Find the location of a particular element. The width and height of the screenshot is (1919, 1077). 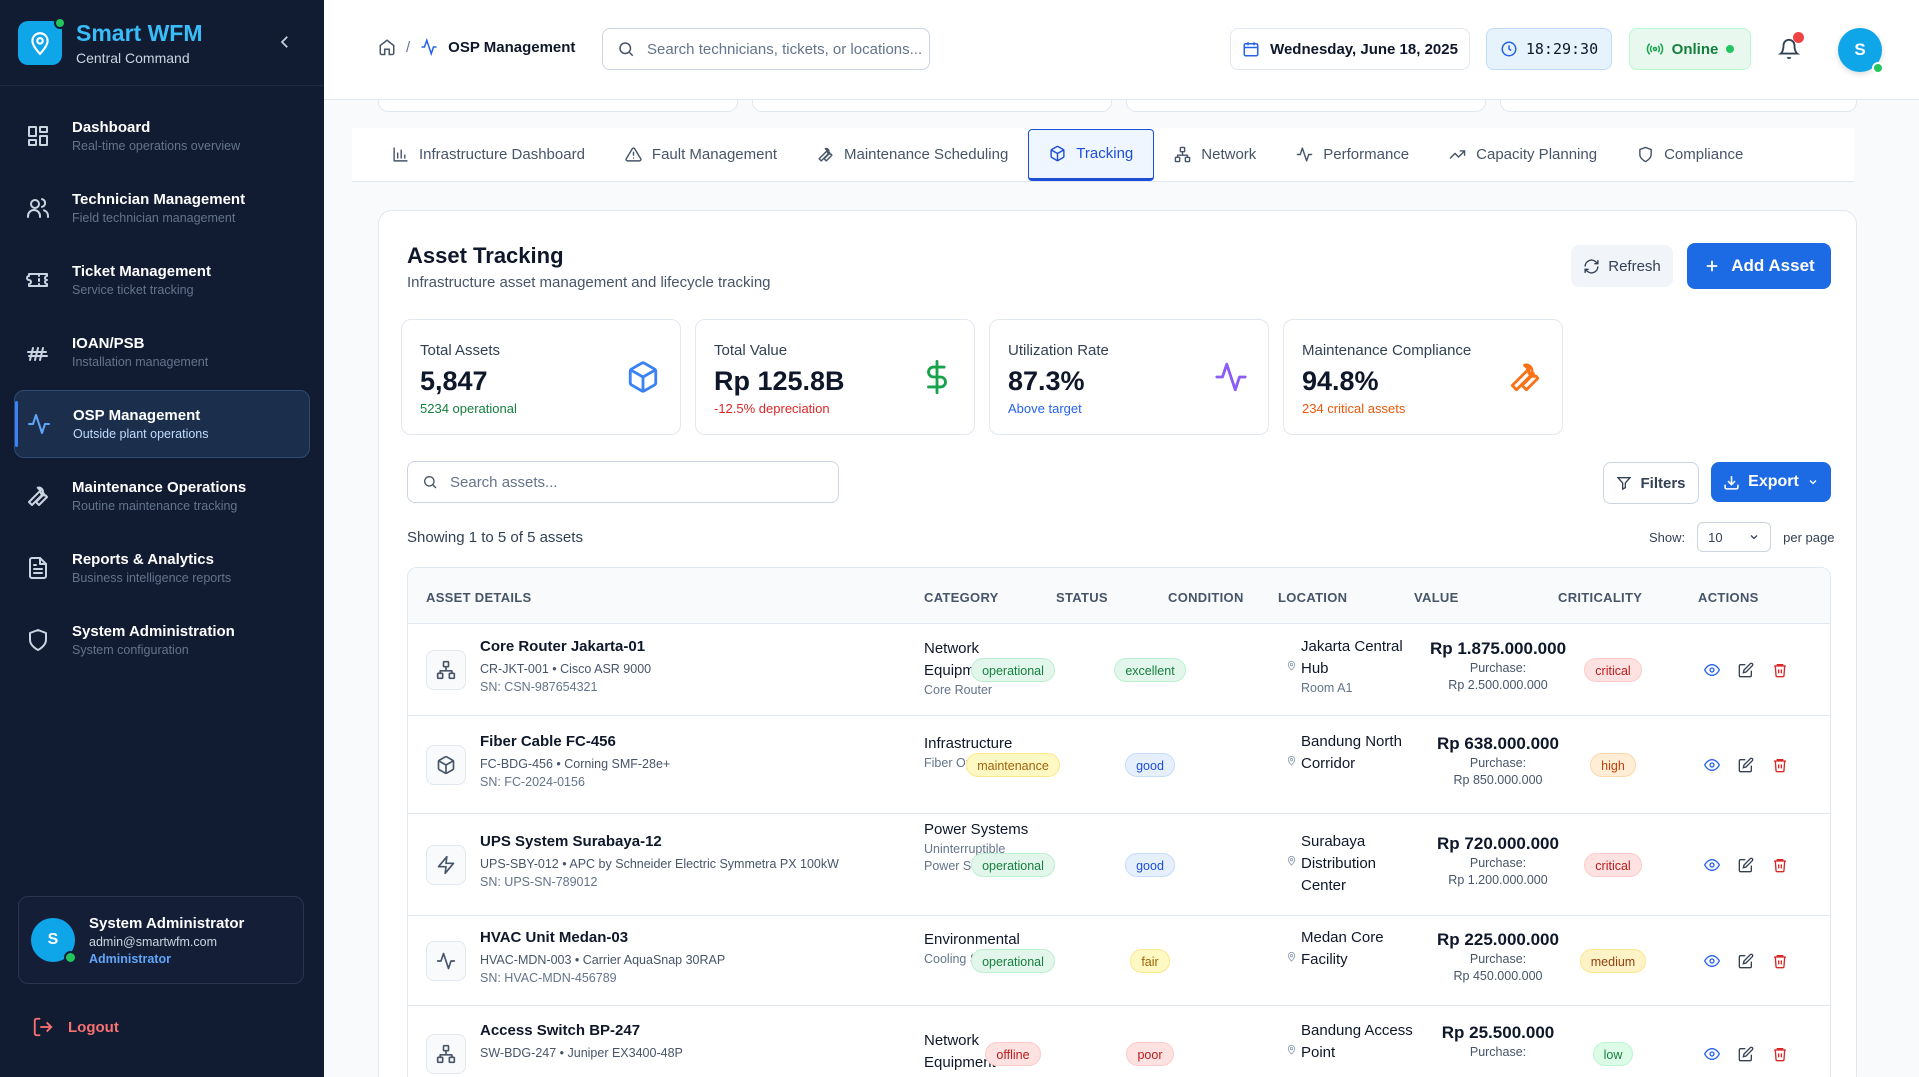

tab-fault-management: Fault Management is located at coordinates (701, 155).